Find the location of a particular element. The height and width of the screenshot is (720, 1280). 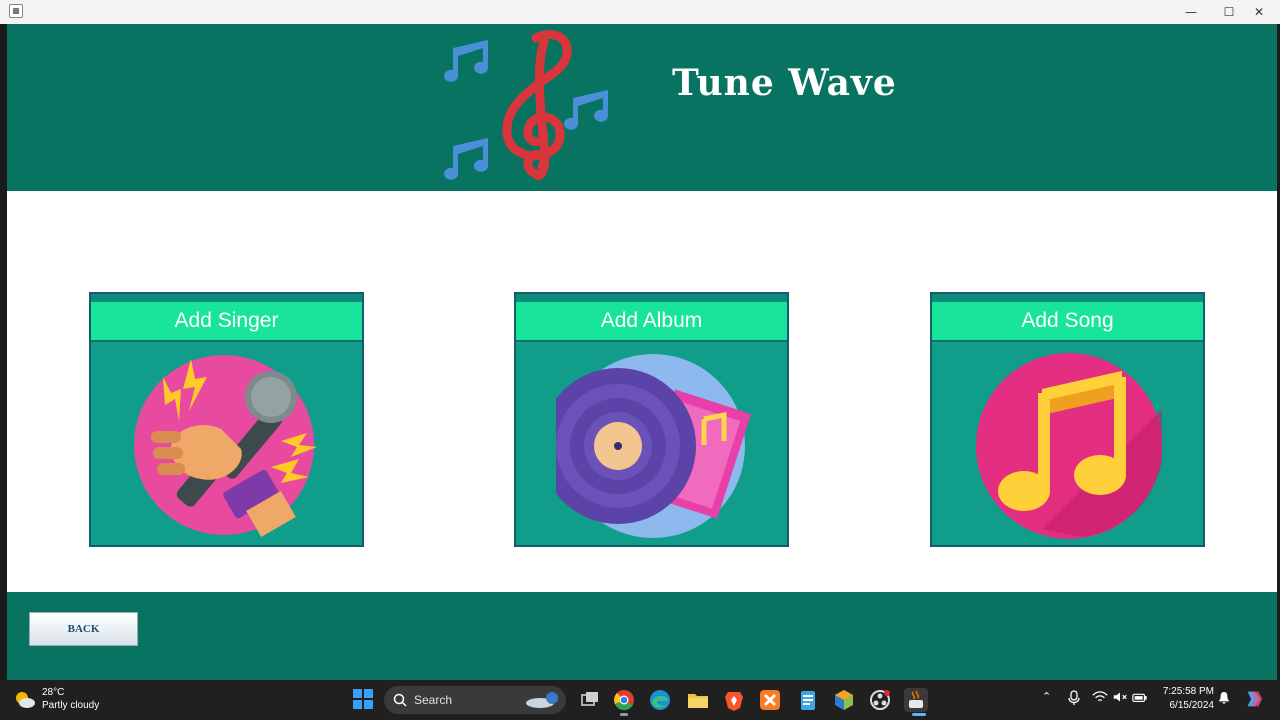

microphone-icon is located at coordinates (225, 446).